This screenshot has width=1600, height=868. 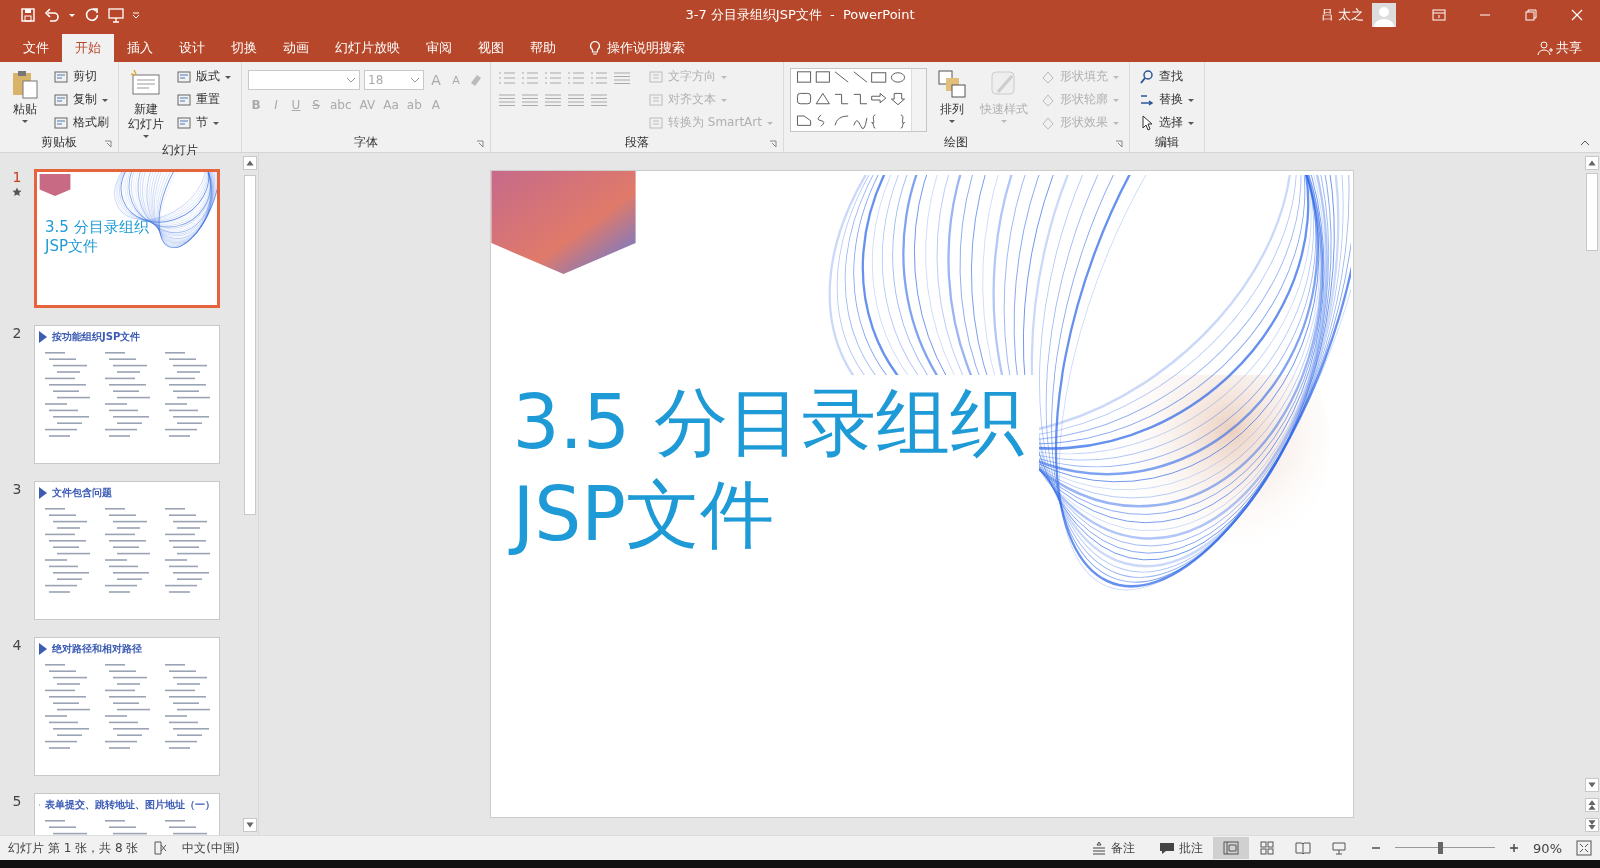 What do you see at coordinates (1342, 15) in the screenshot?
I see `user-name: 吕 太之` at bounding box center [1342, 15].